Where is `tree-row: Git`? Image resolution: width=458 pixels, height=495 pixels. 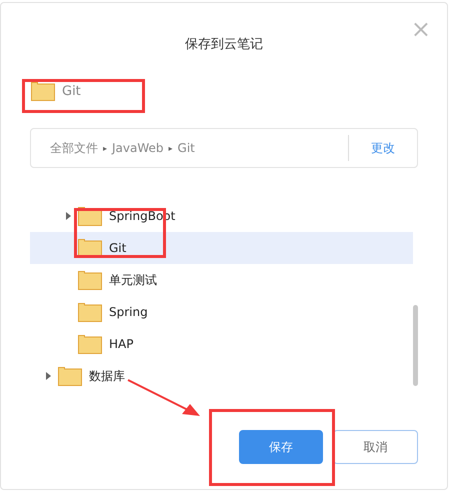
tree-row: Git is located at coordinates (221, 248).